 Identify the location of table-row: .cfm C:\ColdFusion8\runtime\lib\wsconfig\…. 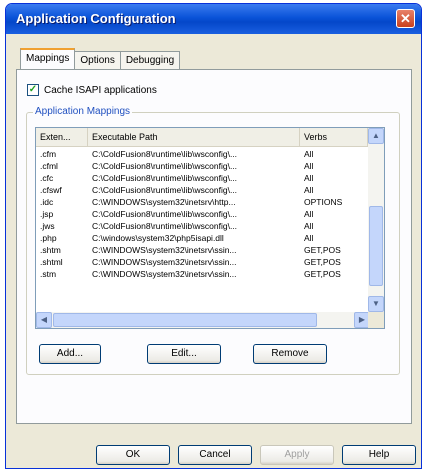
(202, 154).